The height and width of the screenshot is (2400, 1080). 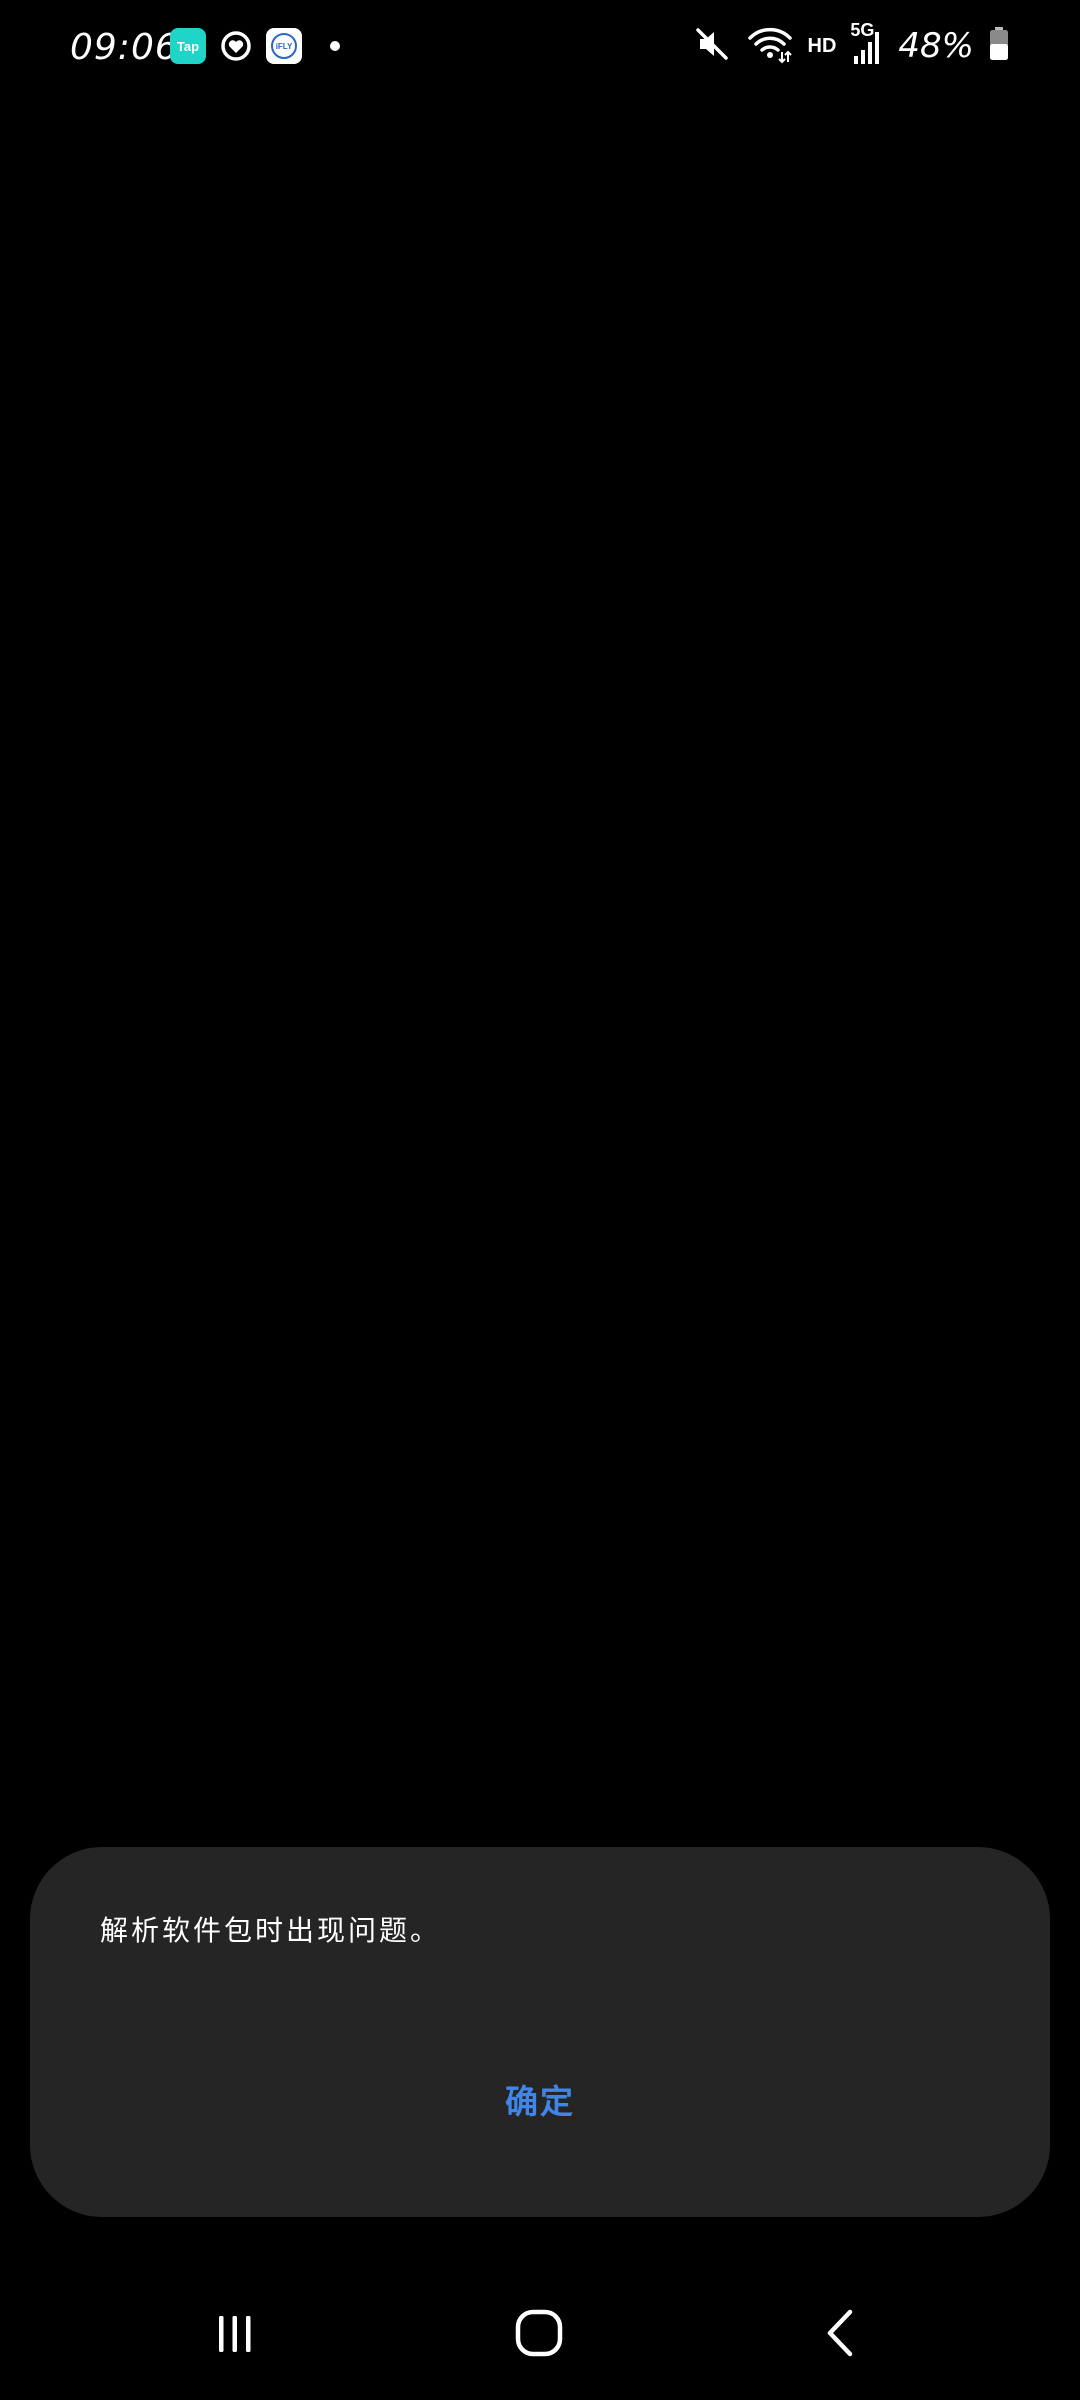 I want to click on hd-voice-label: HD, so click(x=822, y=45).